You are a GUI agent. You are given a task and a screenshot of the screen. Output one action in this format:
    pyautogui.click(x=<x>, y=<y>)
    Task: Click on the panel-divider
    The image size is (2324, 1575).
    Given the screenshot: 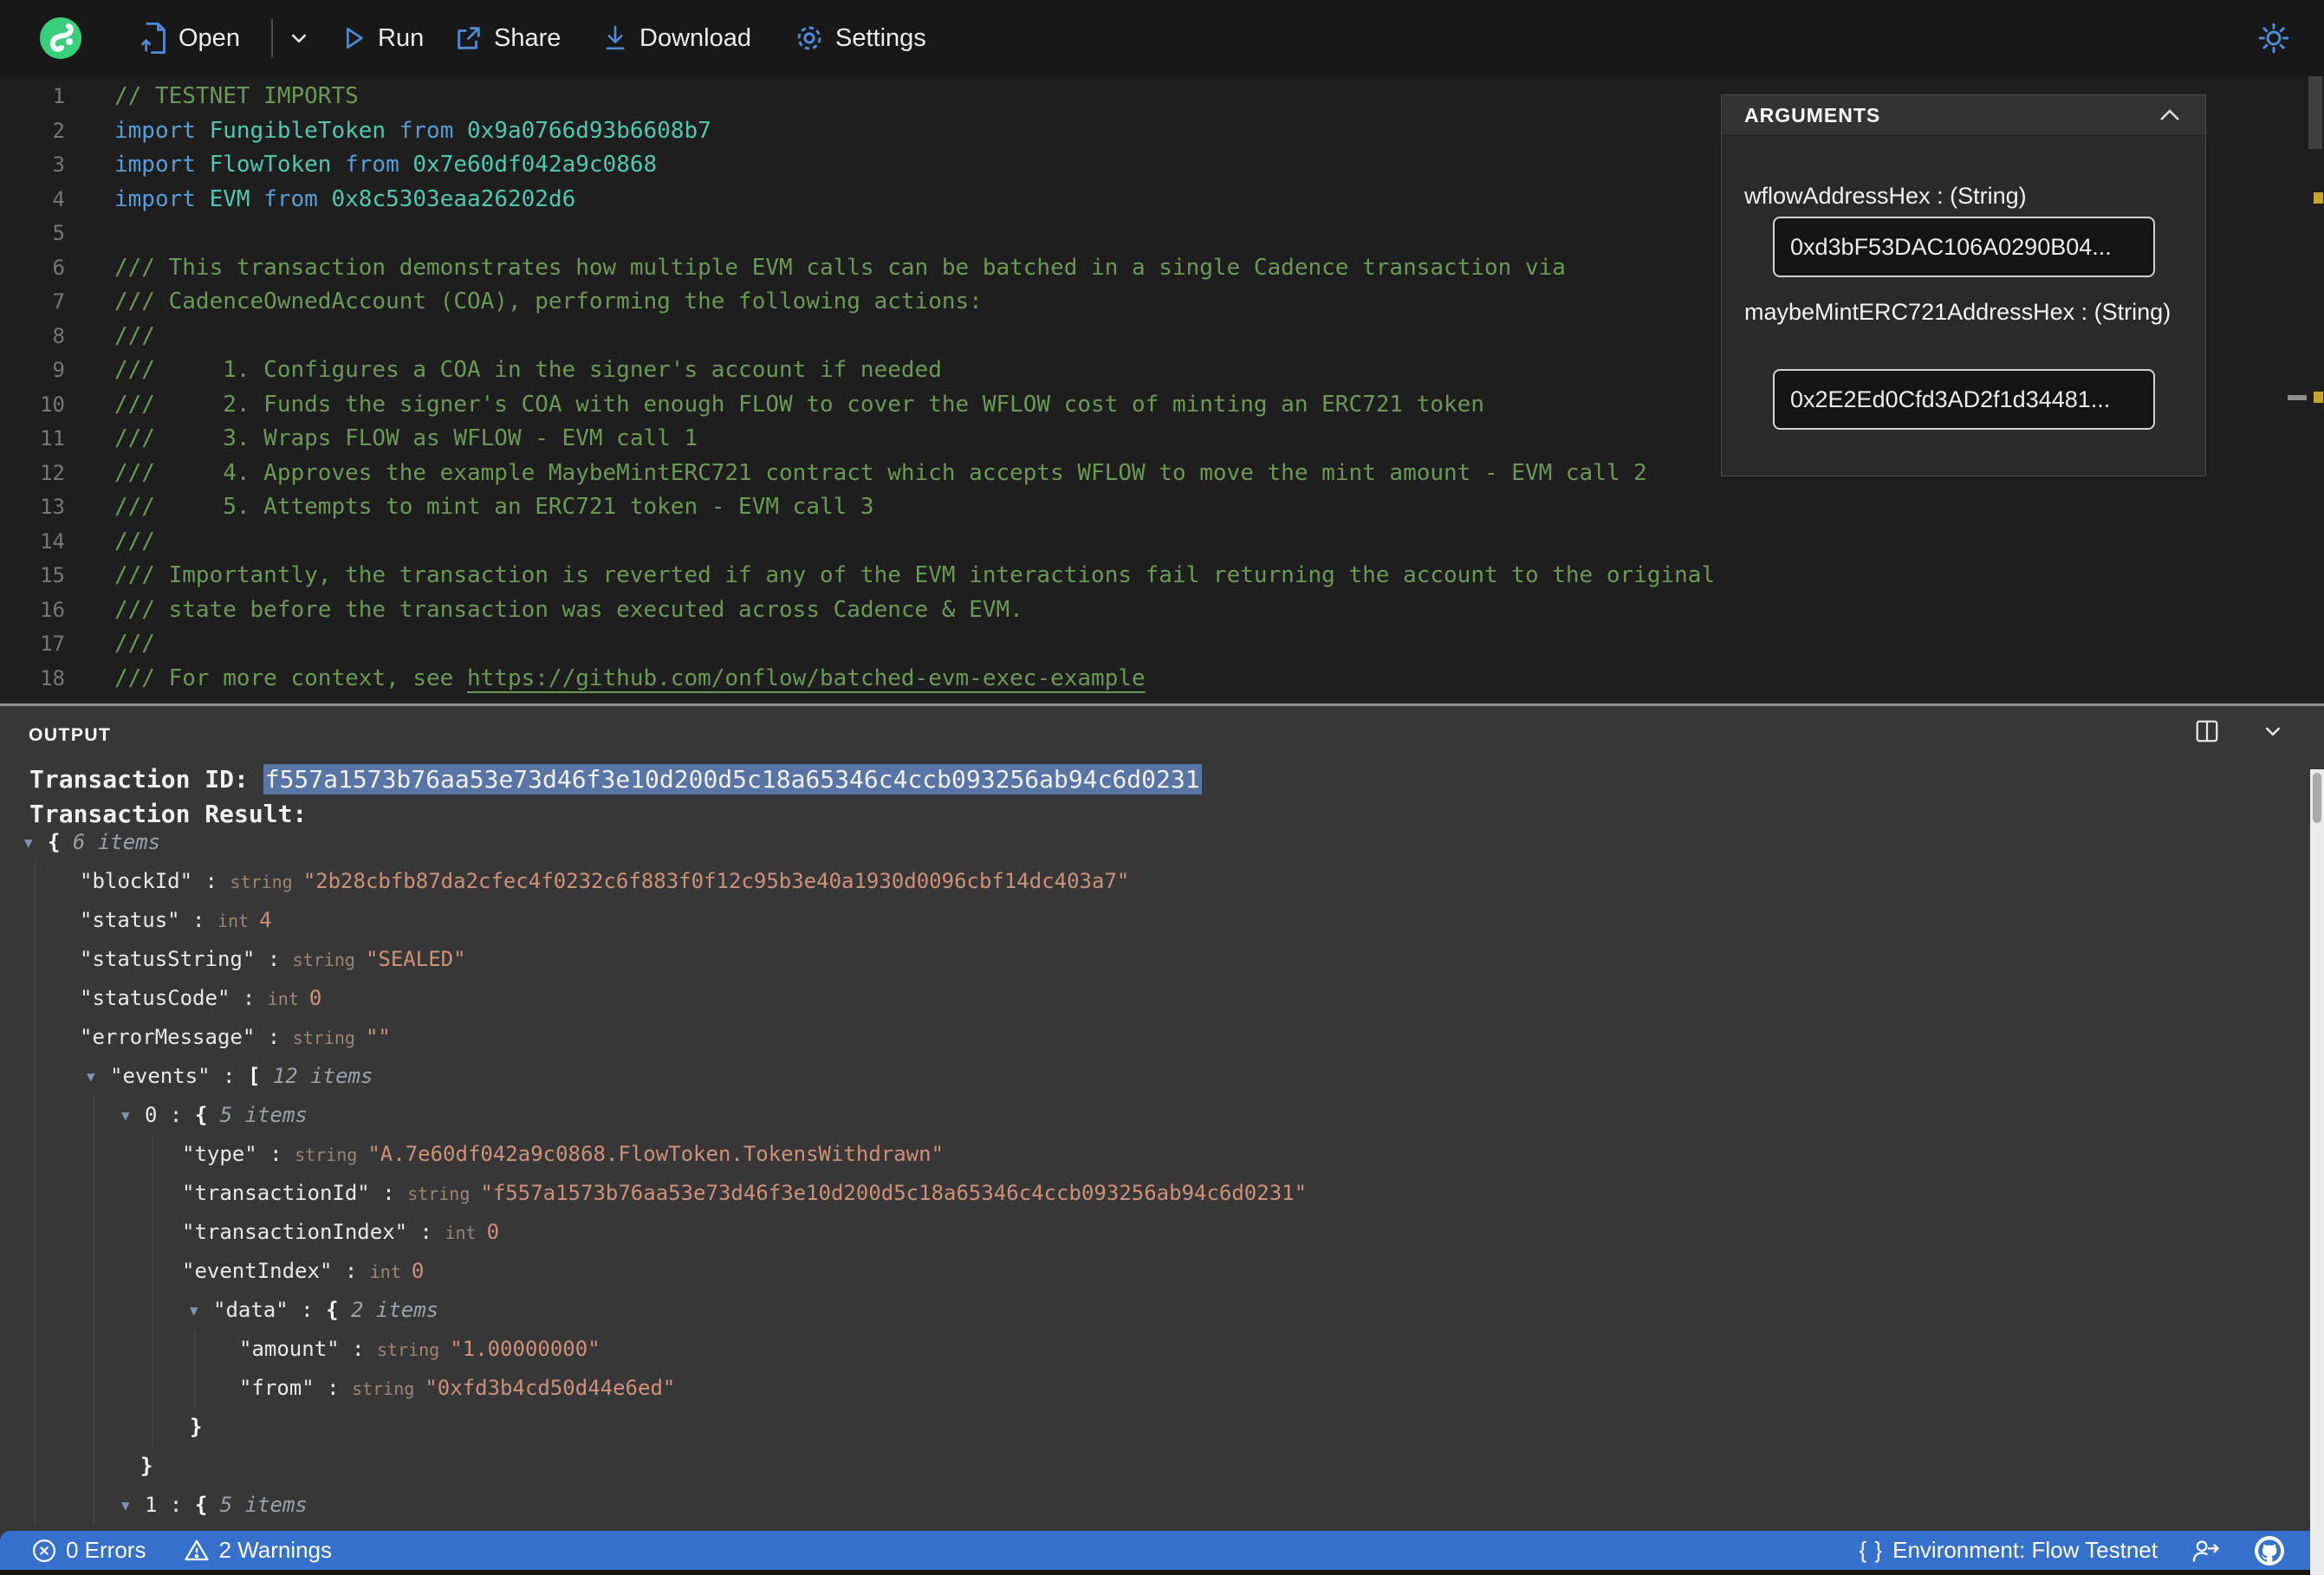 What is the action you would take?
    pyautogui.click(x=1162, y=705)
    